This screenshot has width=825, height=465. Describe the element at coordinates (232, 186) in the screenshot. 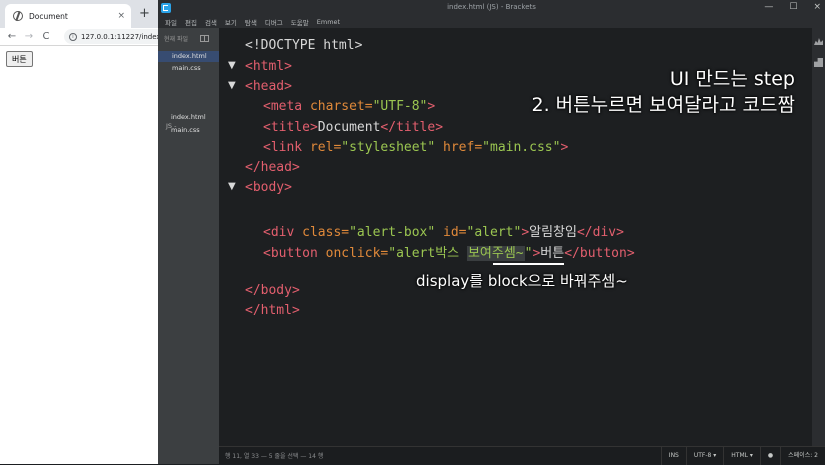

I see `fold-body-icon: ▼` at that location.